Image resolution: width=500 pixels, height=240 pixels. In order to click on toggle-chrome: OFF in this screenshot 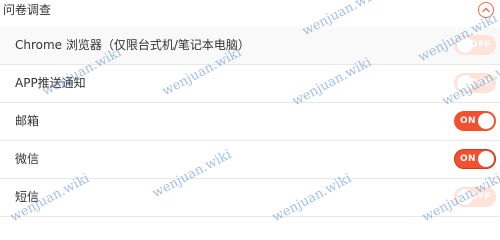, I will do `click(475, 45)`.